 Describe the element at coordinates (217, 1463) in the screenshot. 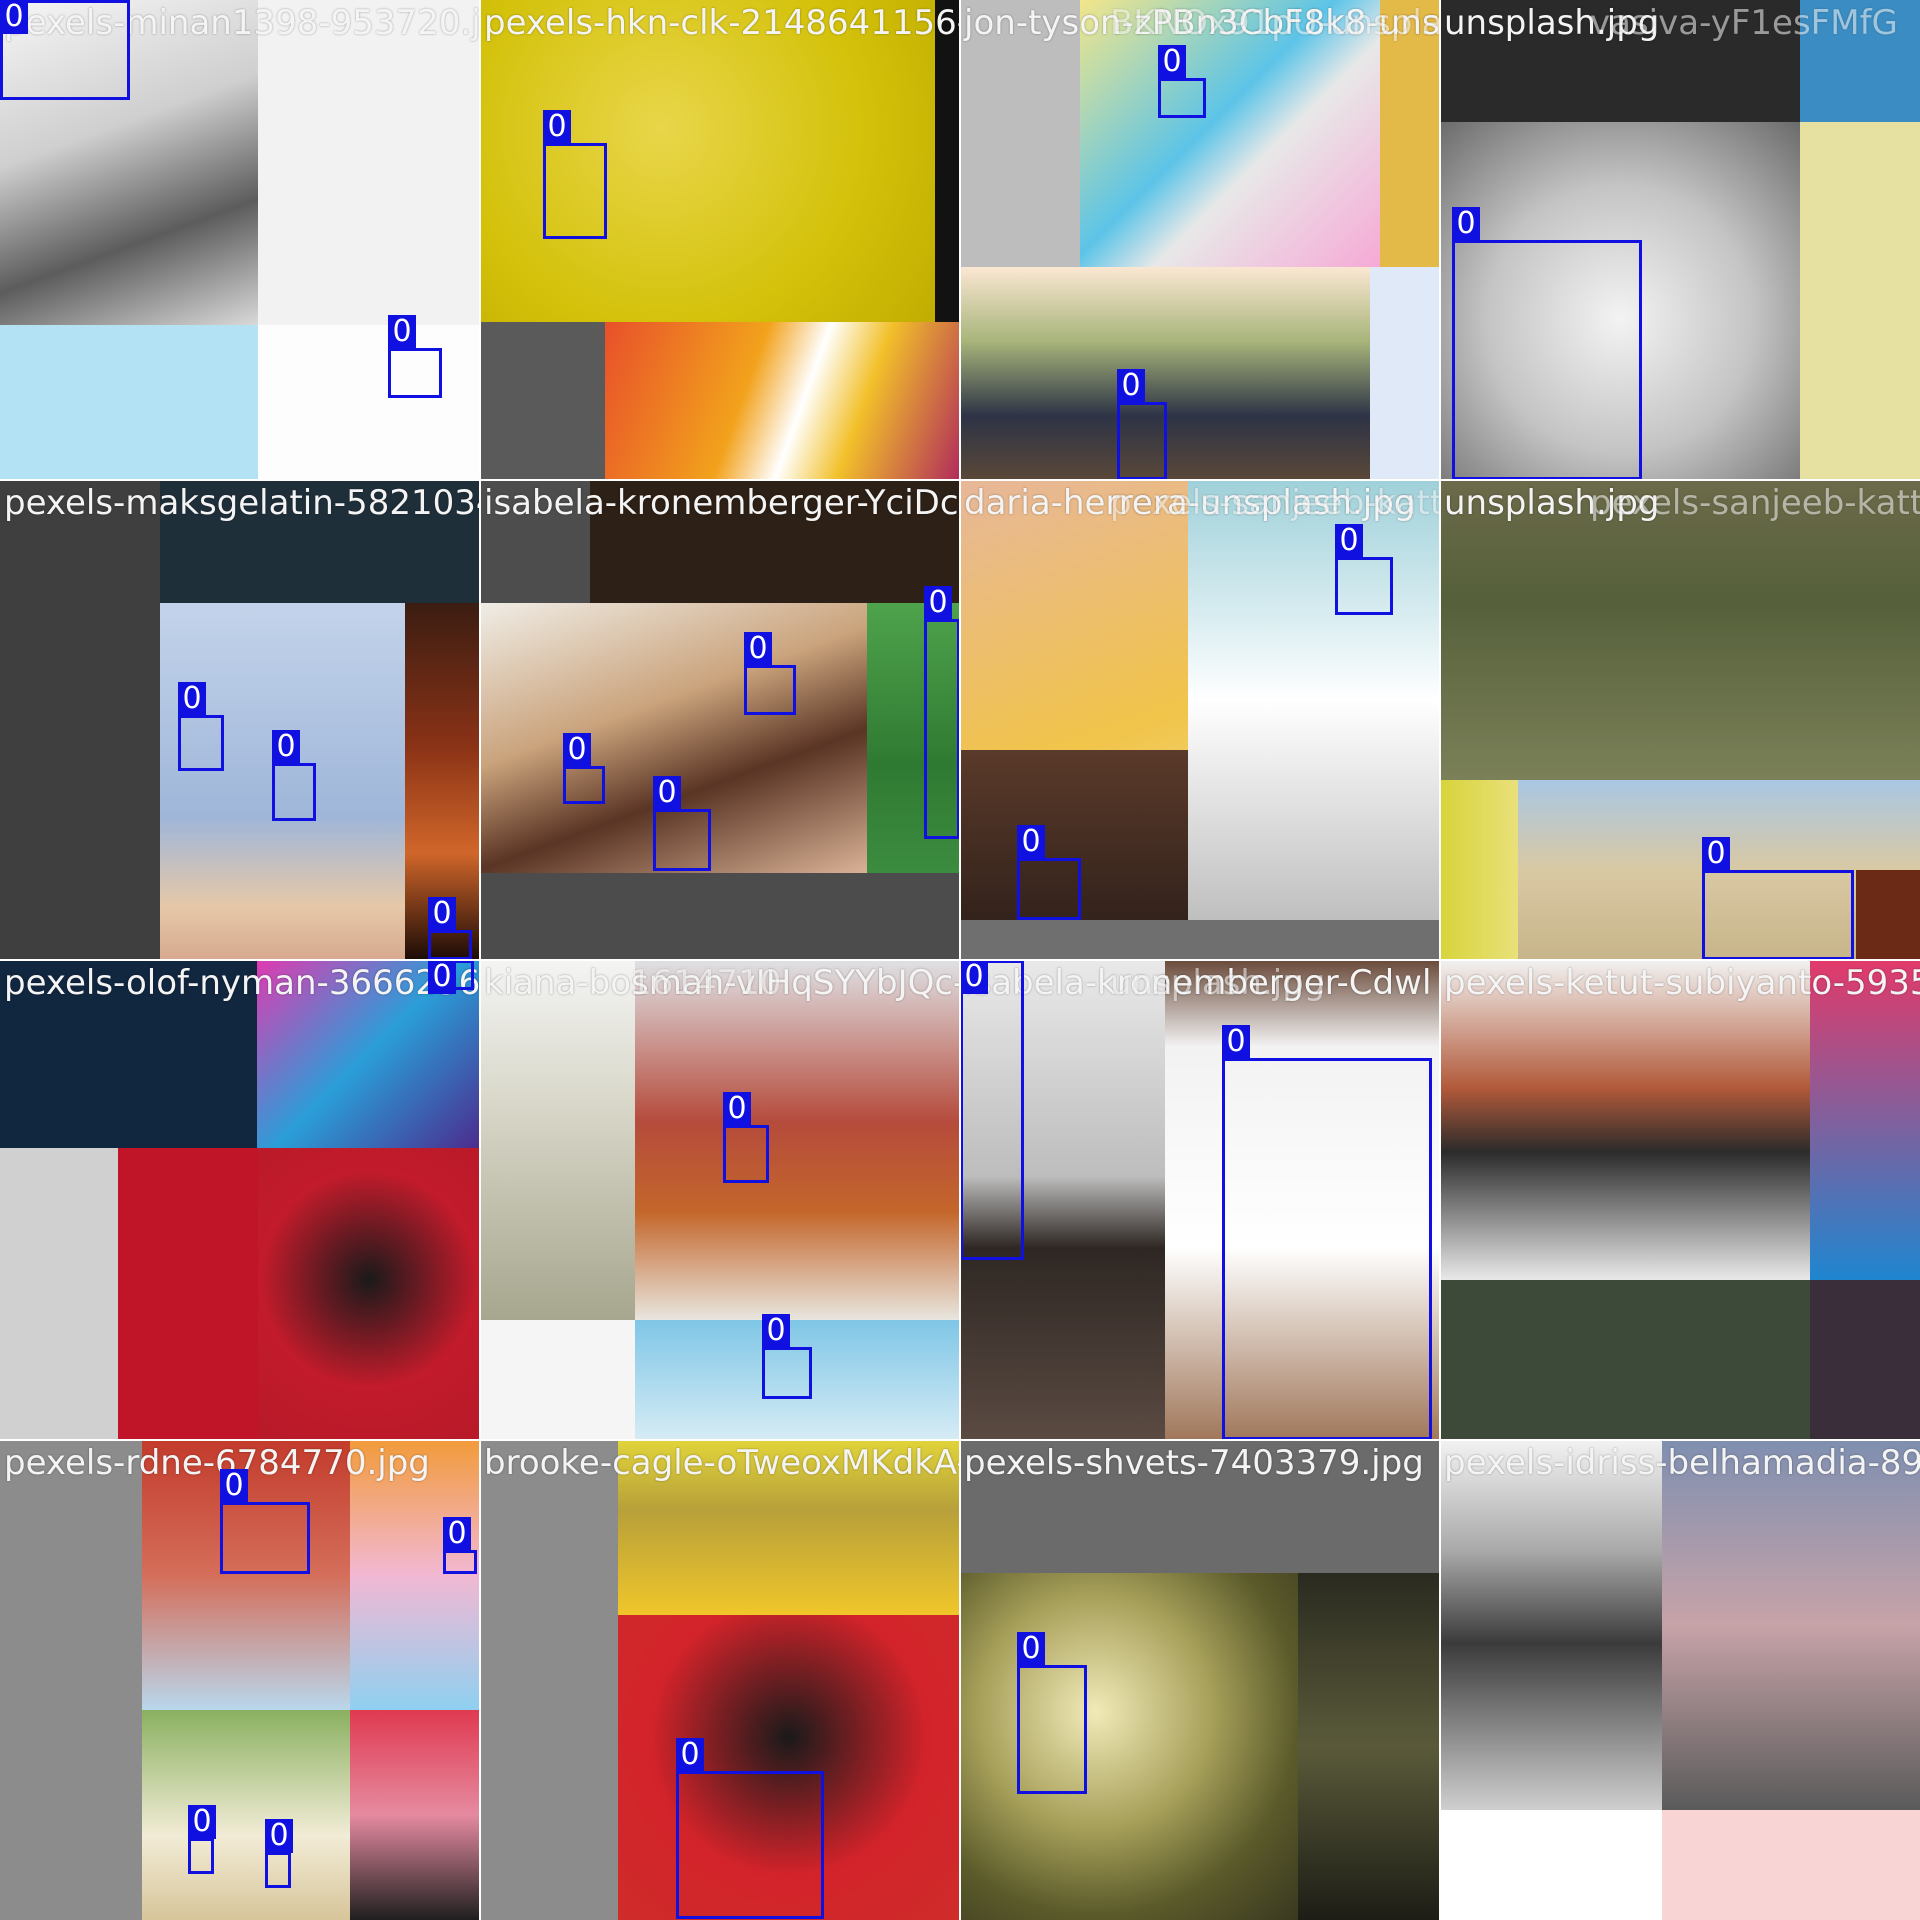

I see `image-filename-label: pexels-rdne-6784770.jpg` at that location.